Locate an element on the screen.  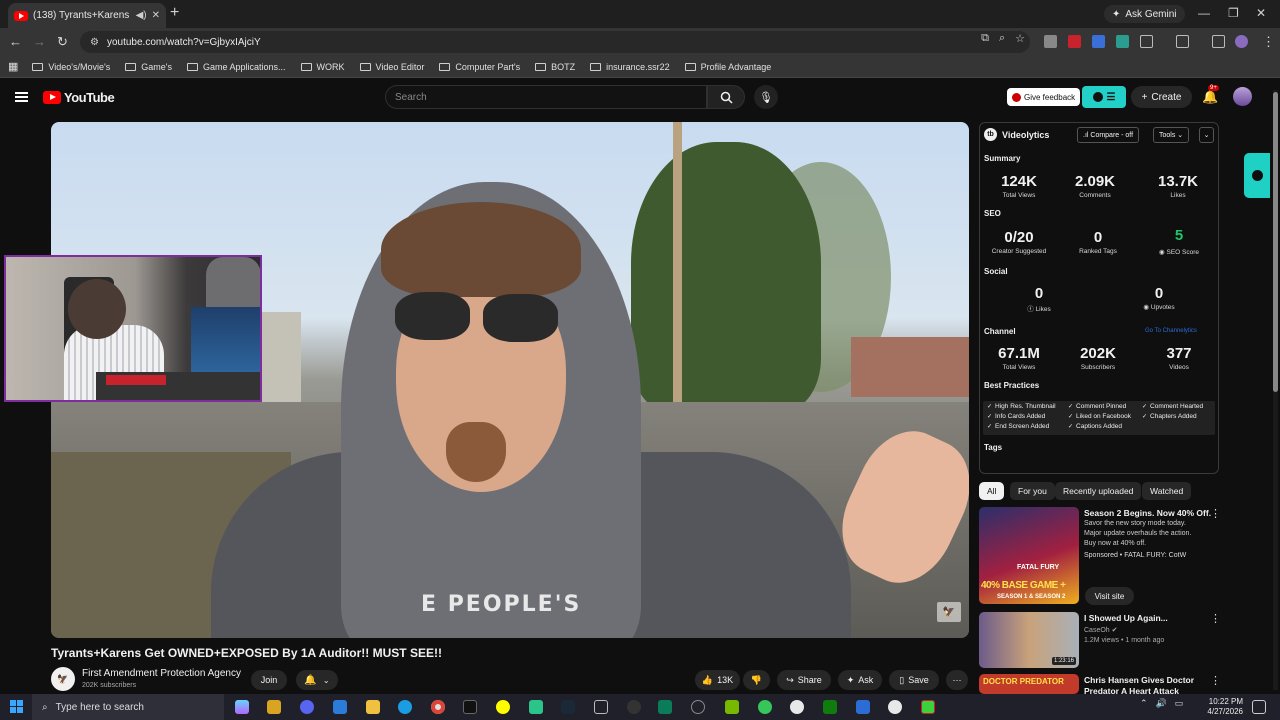
extensions-puzzle-icon is located at coordinates (1146, 41).